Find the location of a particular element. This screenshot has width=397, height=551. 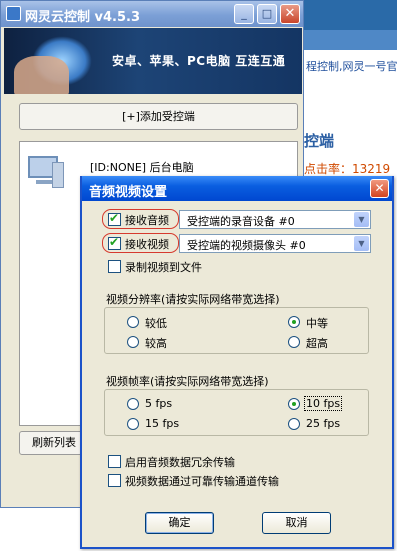

refresh-list-button: 刷新列表 is located at coordinates (54, 443).